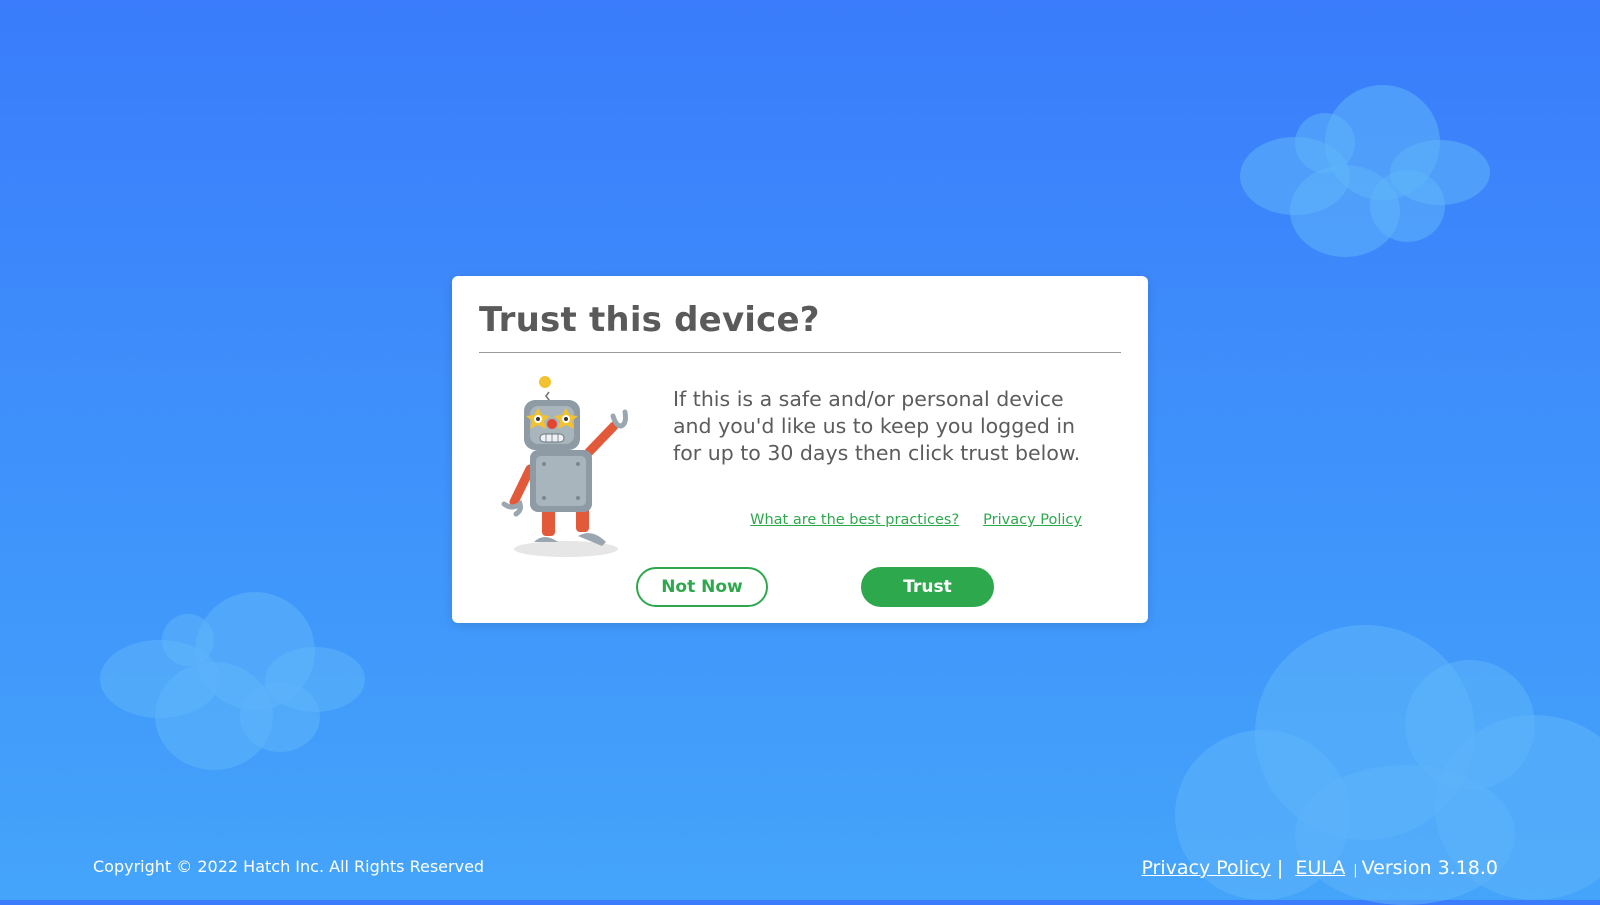 Image resolution: width=1600 pixels, height=905 pixels. I want to click on best-practices-link: What are the best practices?, so click(854, 520).